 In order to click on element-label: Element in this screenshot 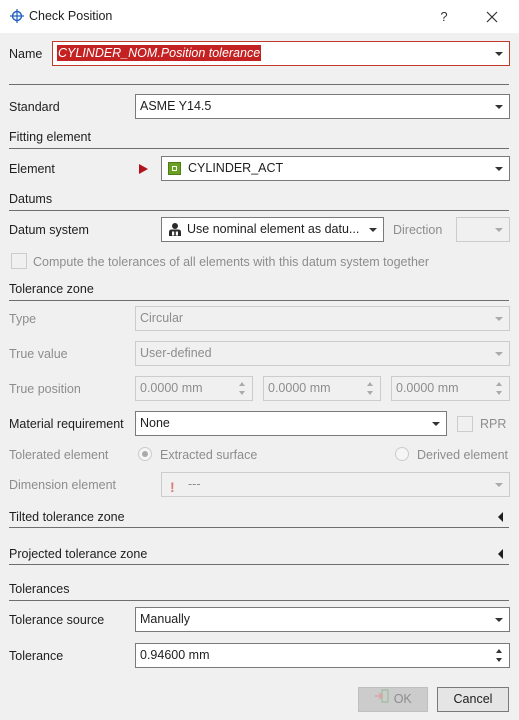, I will do `click(32, 169)`.